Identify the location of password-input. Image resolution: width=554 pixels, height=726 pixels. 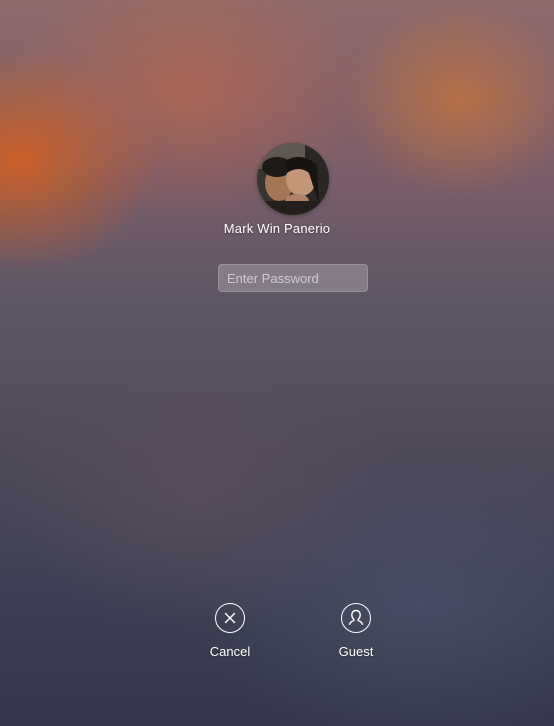
(293, 278).